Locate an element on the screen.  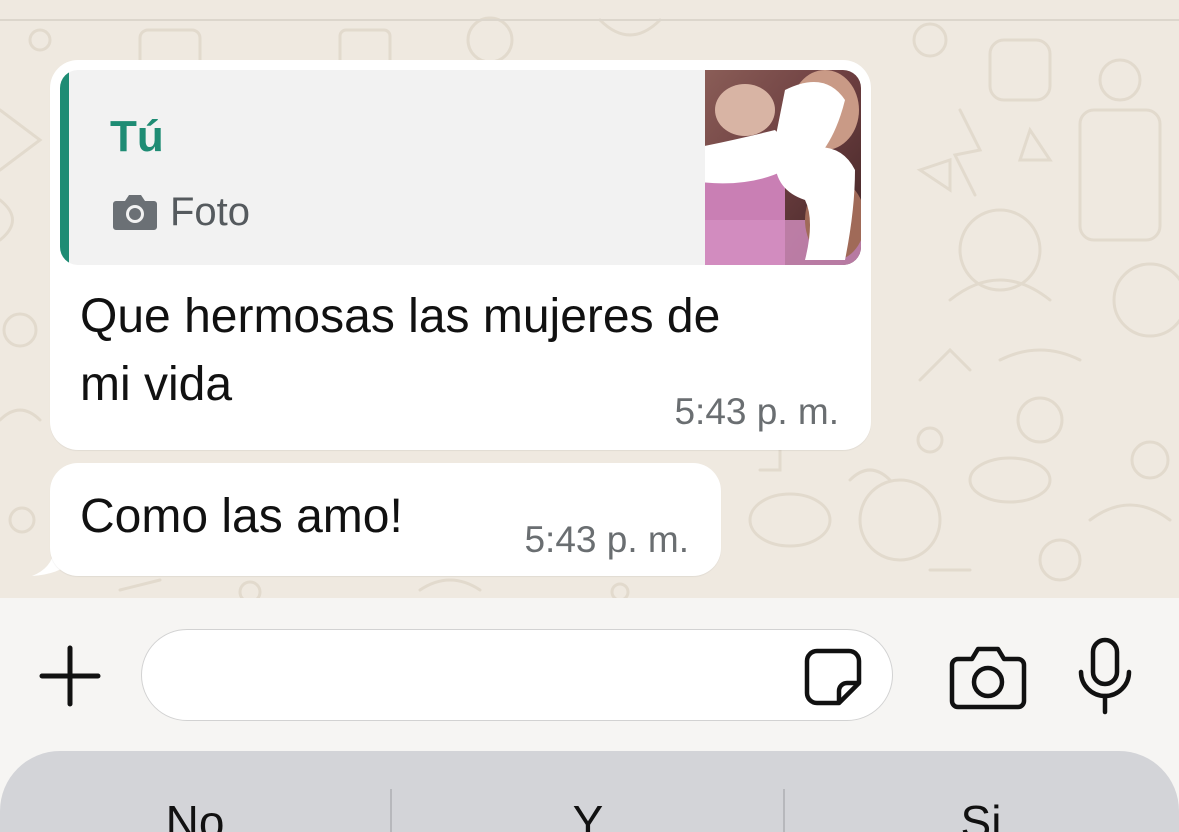
suggestion-no: No is located at coordinates (195, 813).